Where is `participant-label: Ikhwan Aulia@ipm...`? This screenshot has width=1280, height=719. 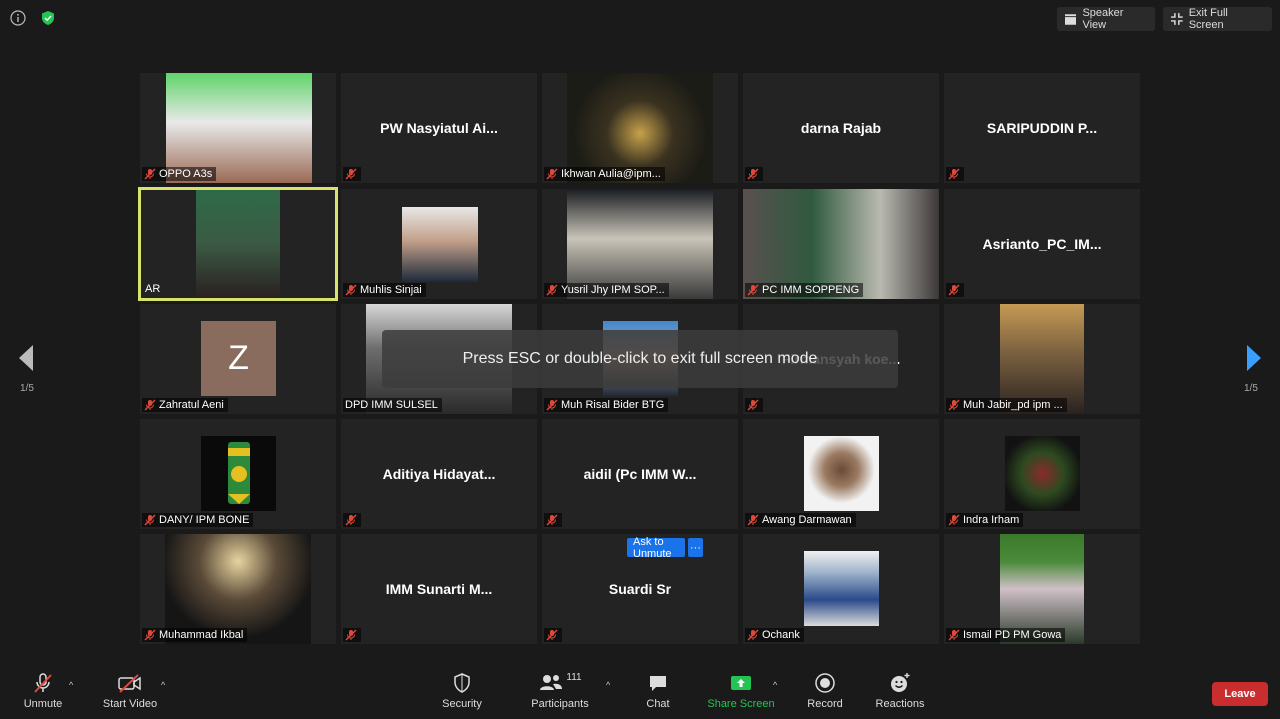 participant-label: Ikhwan Aulia@ipm... is located at coordinates (604, 174).